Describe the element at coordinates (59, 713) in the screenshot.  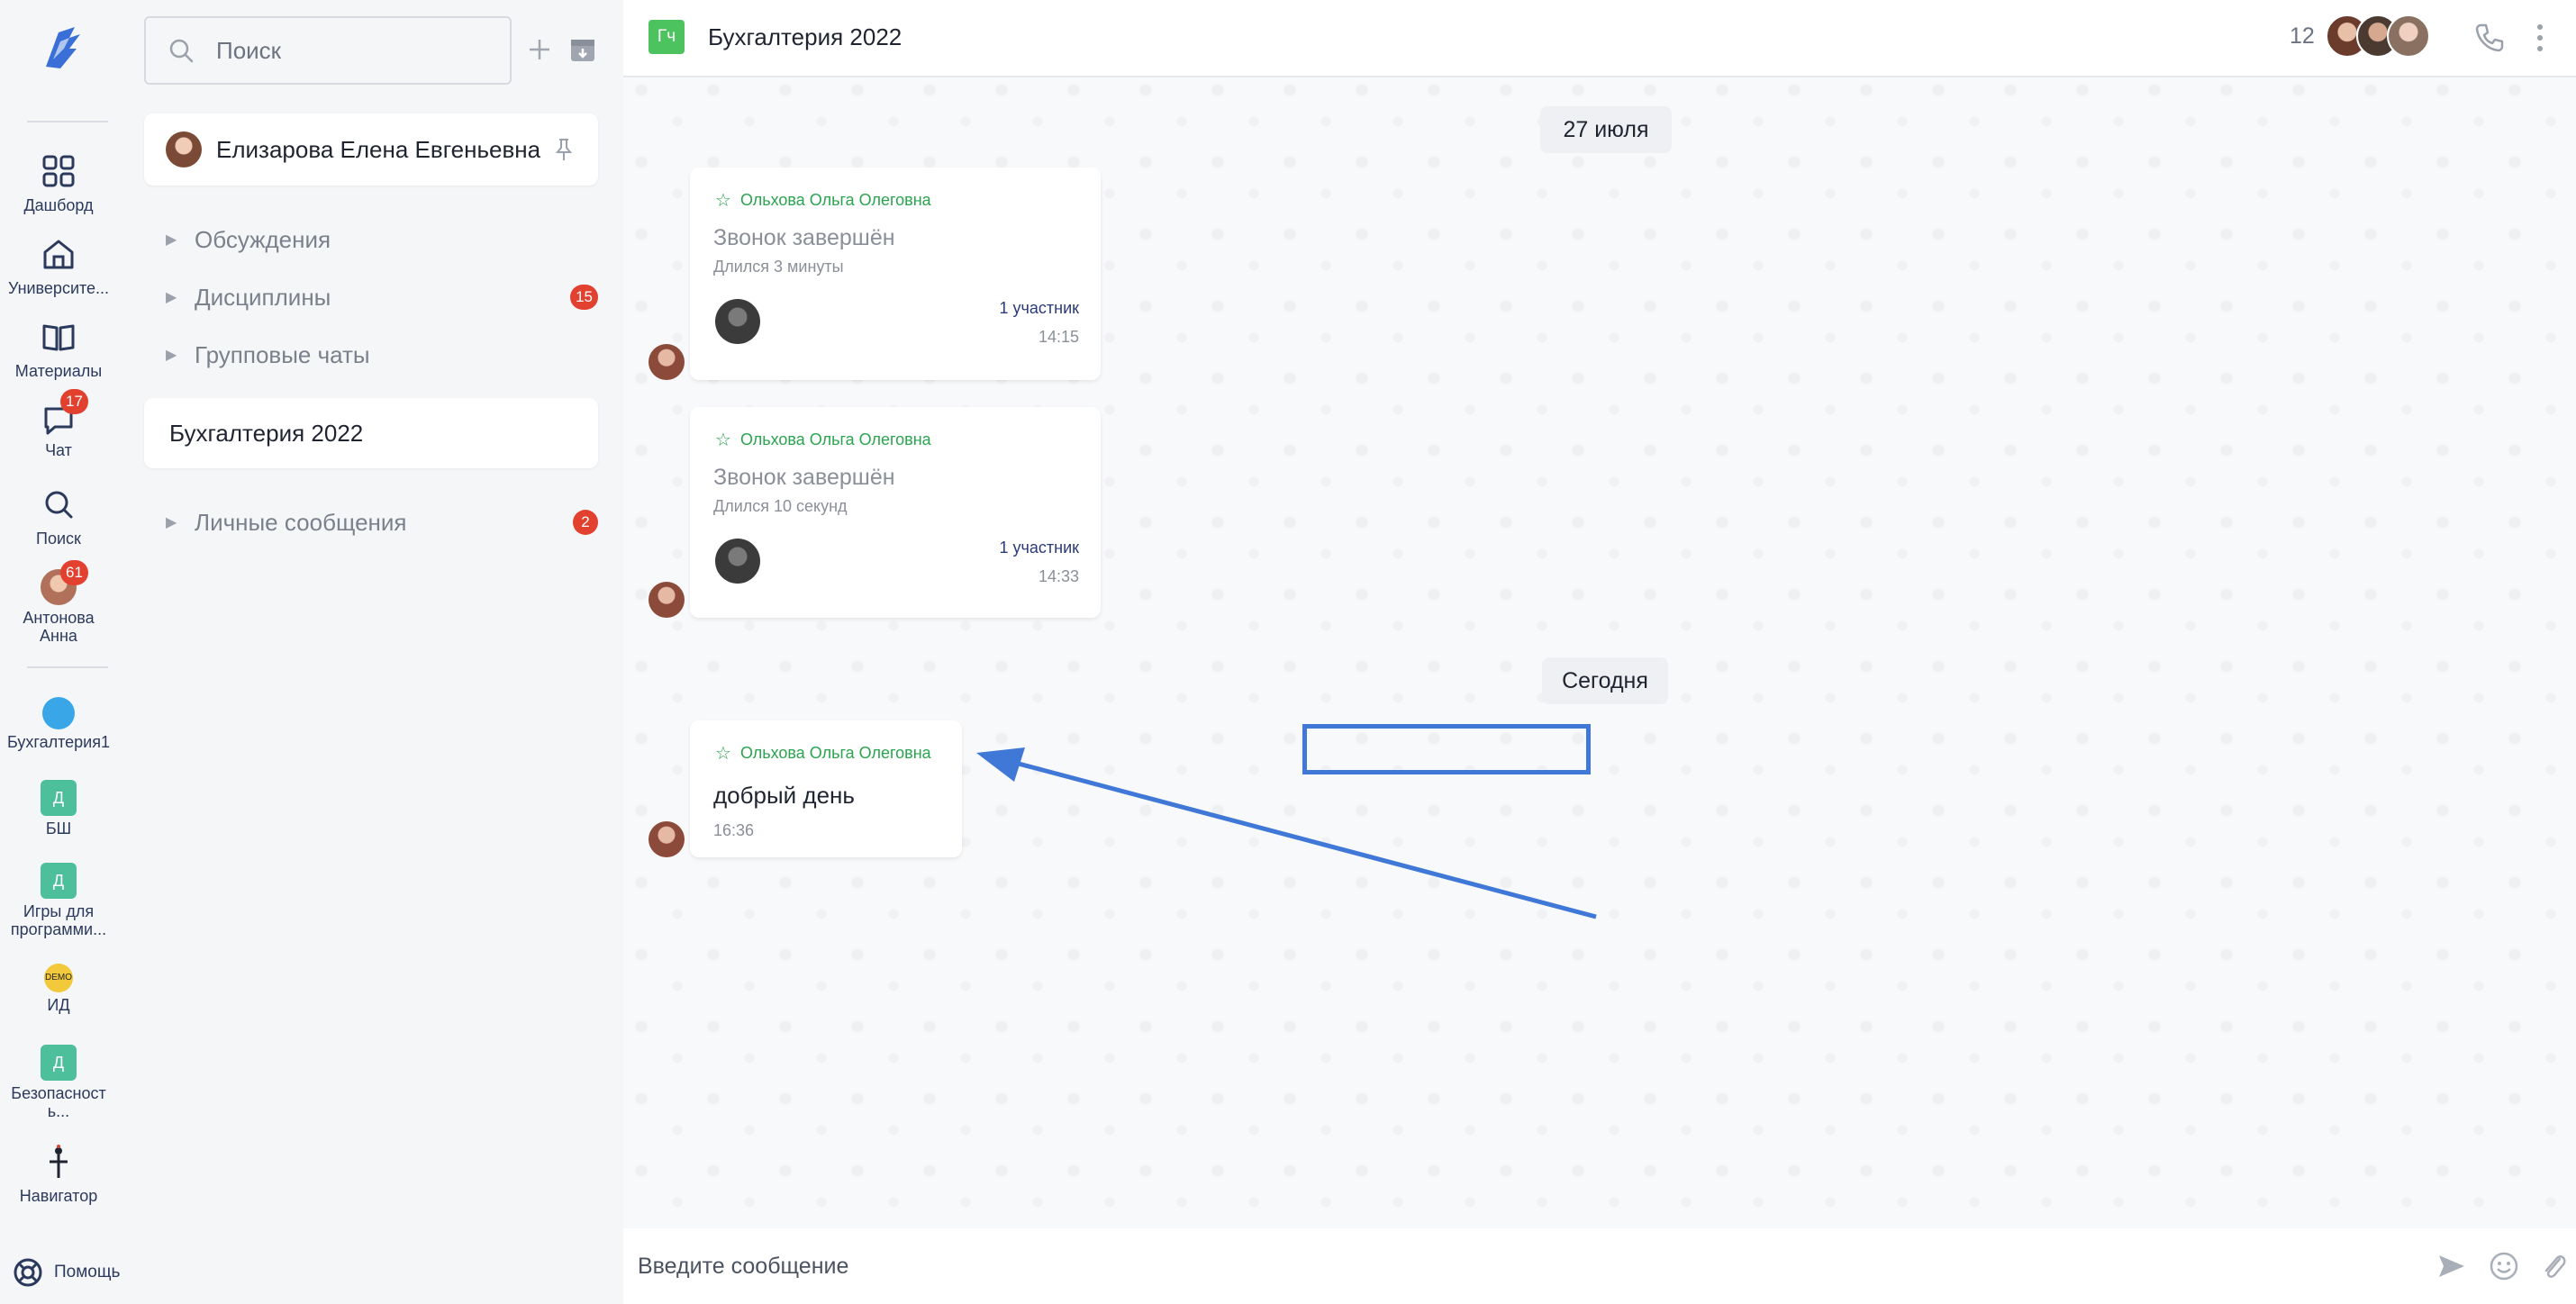
I see `accounting-space-icon` at that location.